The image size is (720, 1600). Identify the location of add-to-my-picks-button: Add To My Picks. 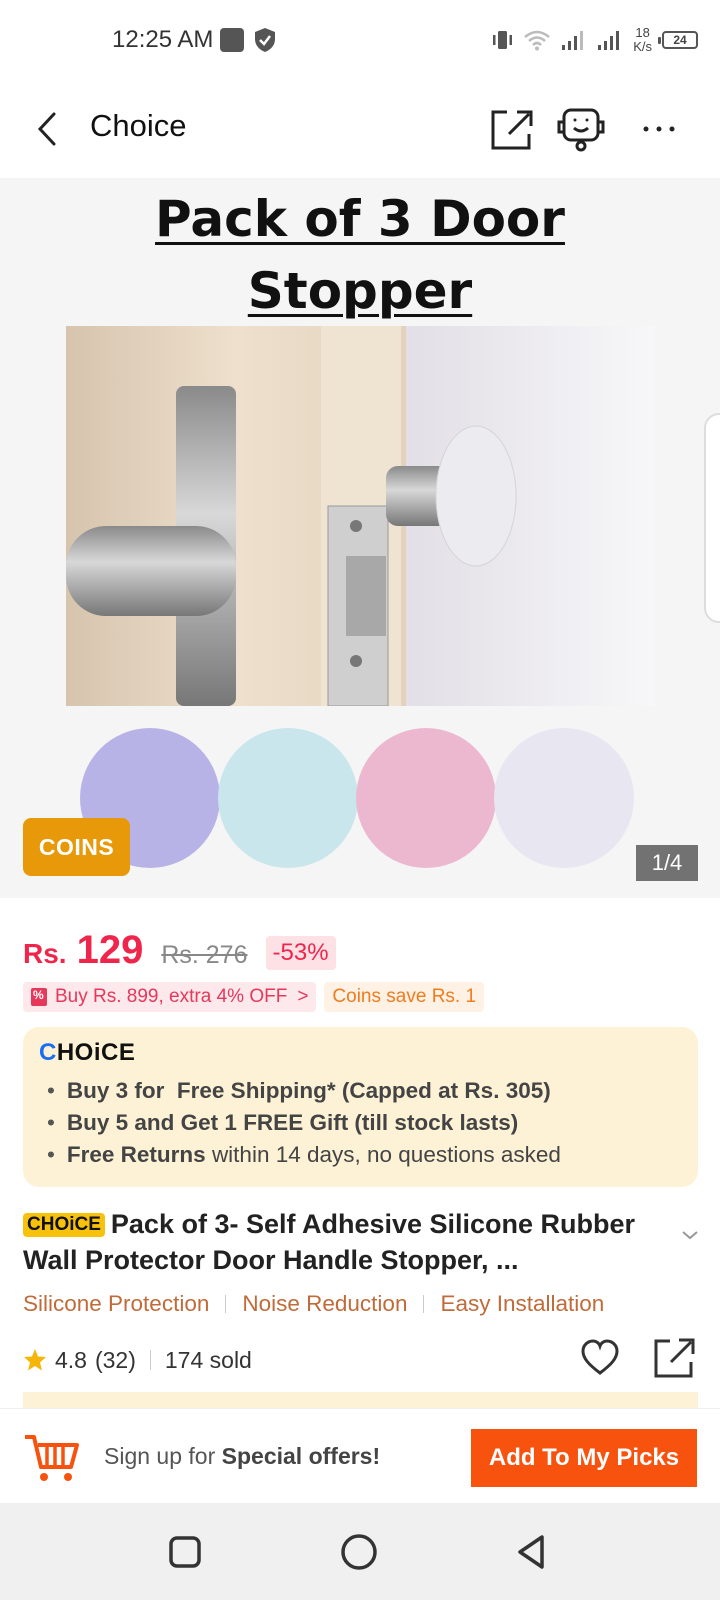
(584, 1458).